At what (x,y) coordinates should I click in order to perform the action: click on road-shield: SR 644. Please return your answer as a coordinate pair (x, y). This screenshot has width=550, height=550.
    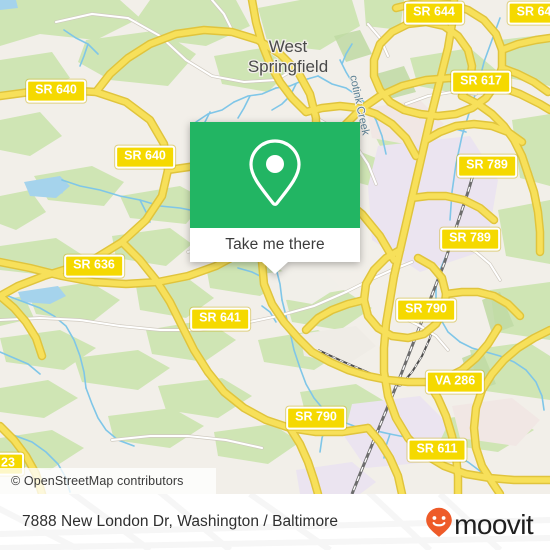
    Looking at the image, I should click on (434, 13).